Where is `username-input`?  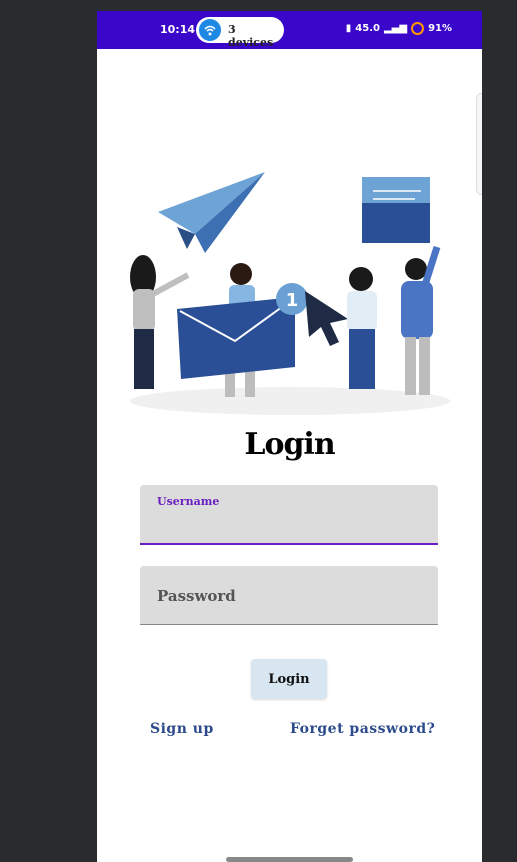
username-input is located at coordinates (289, 521).